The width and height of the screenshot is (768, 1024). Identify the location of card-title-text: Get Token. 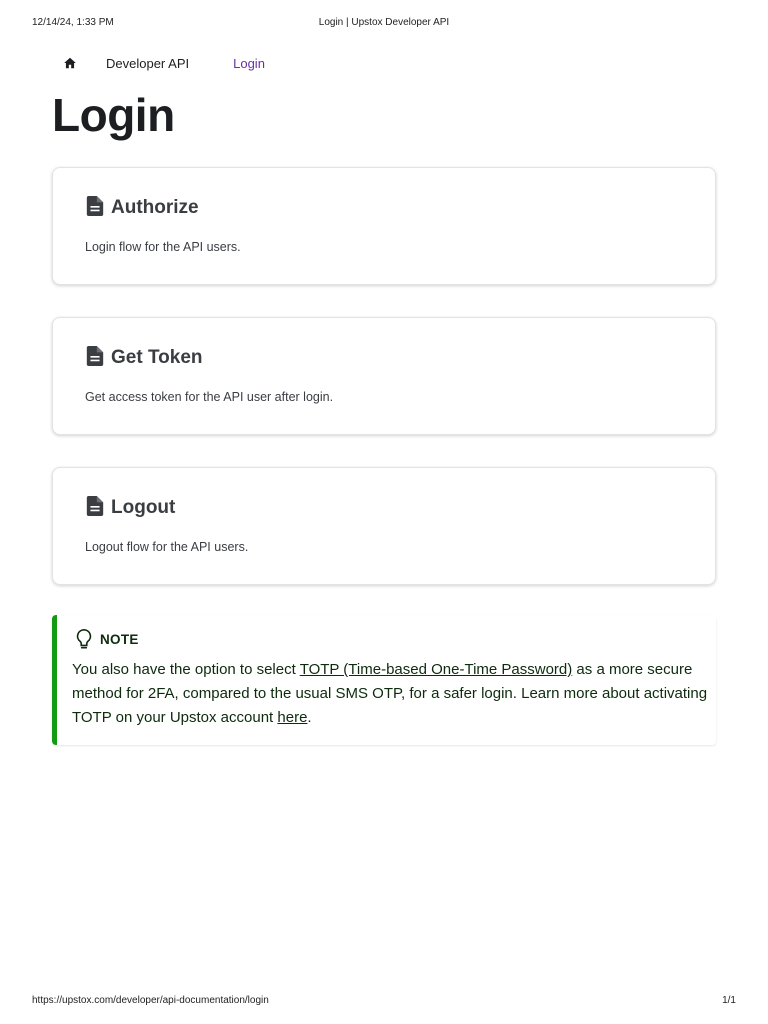
(157, 357).